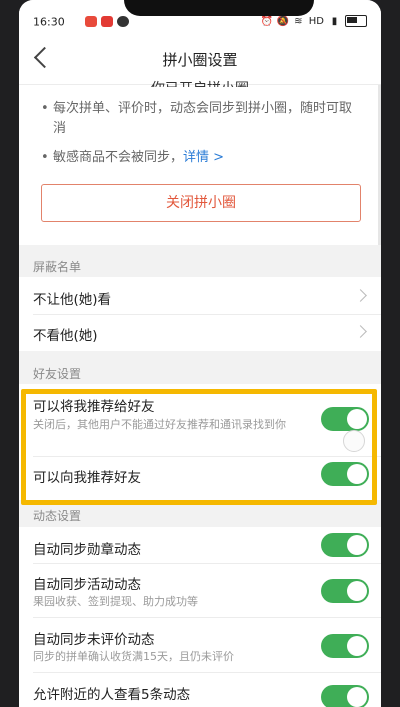 The width and height of the screenshot is (400, 707). Describe the element at coordinates (200, 60) in the screenshot. I see `page-title: 拼小圈设置` at that location.